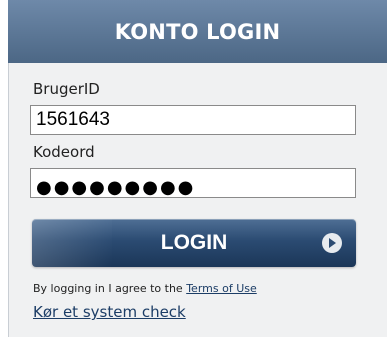 The height and width of the screenshot is (337, 387). What do you see at coordinates (193, 183) in the screenshot?
I see `password-field` at bounding box center [193, 183].